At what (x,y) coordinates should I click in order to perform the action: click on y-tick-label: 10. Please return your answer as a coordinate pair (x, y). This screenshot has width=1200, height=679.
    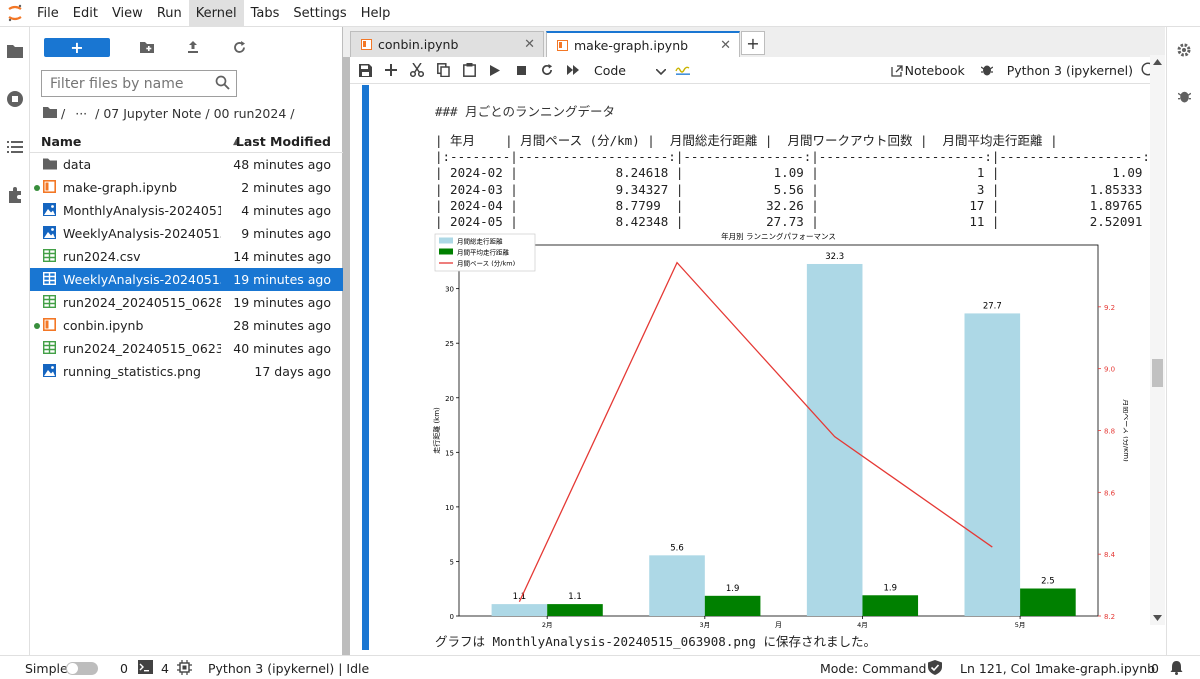
    Looking at the image, I should click on (449, 508).